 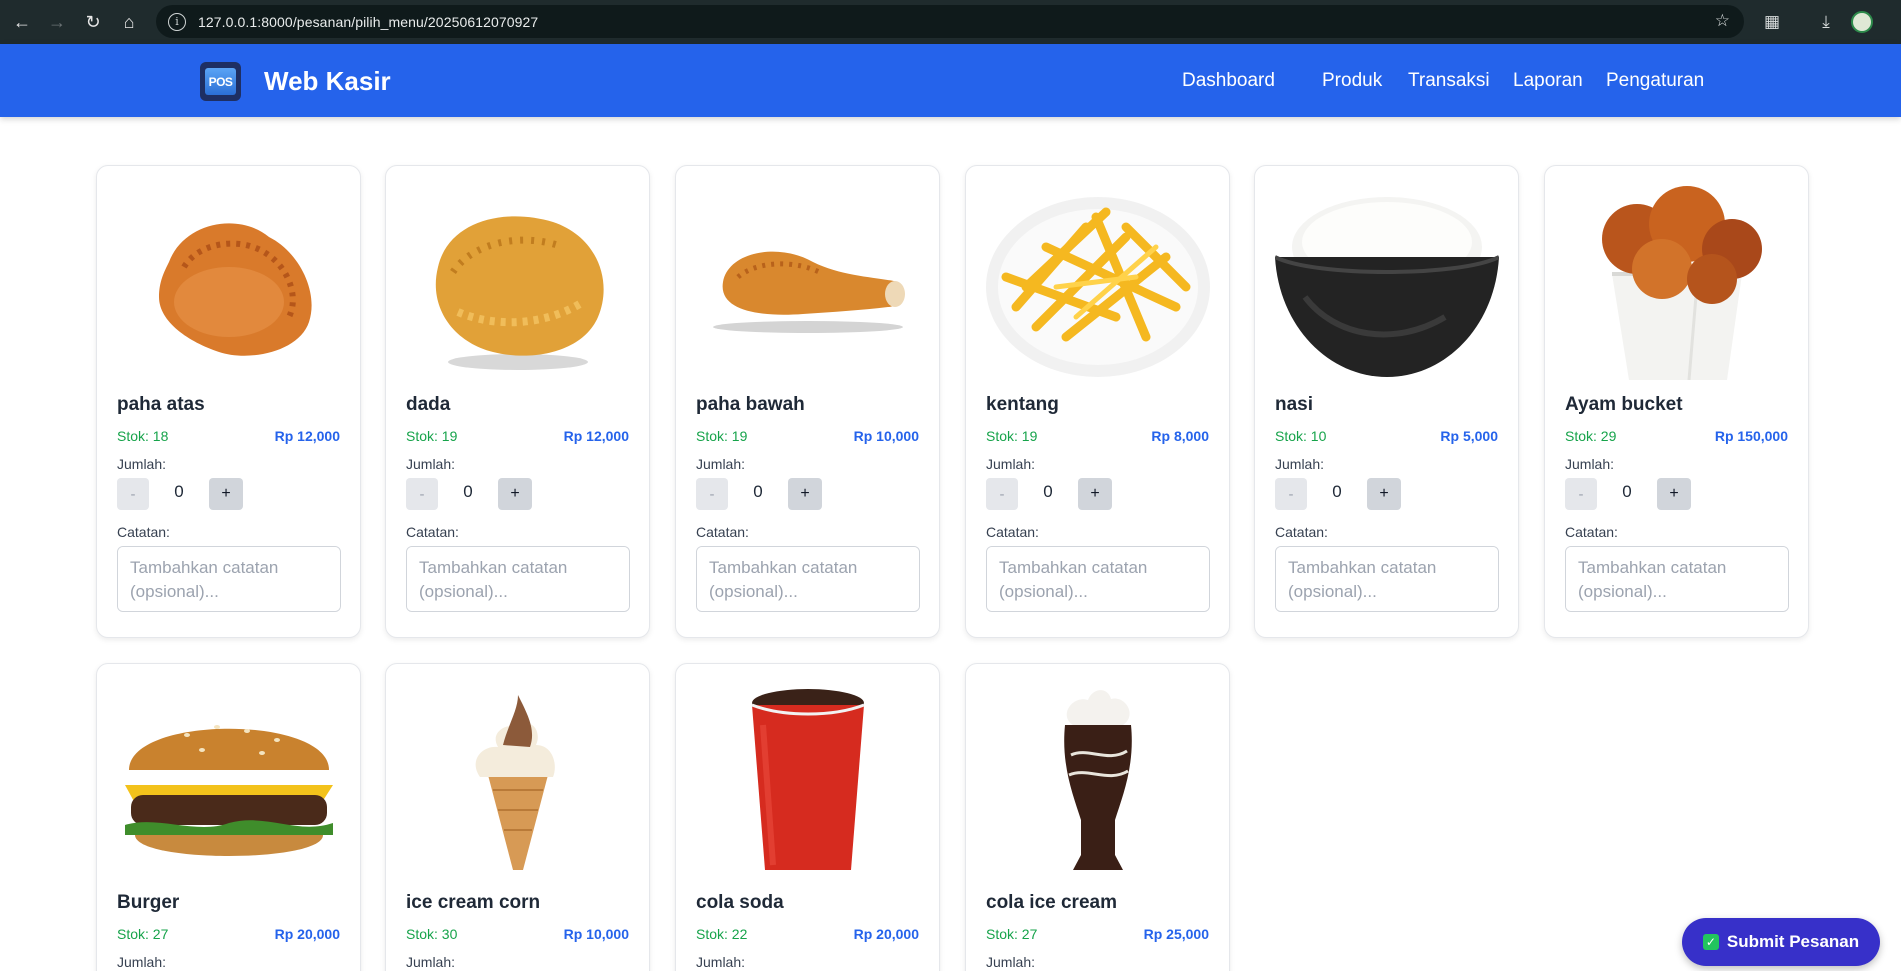 I want to click on submit-label: Submit Pesanan, so click(x=1793, y=941).